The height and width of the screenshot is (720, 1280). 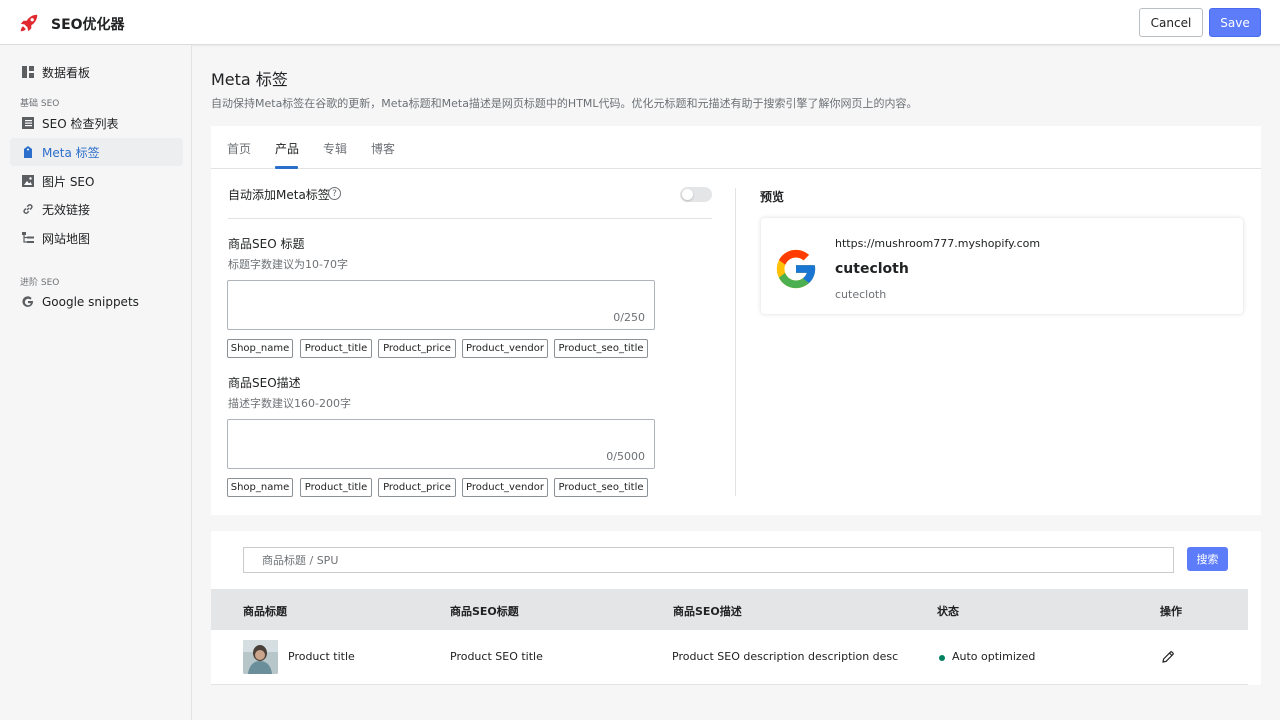 What do you see at coordinates (948, 611) in the screenshot?
I see `column-header-status: 状态` at bounding box center [948, 611].